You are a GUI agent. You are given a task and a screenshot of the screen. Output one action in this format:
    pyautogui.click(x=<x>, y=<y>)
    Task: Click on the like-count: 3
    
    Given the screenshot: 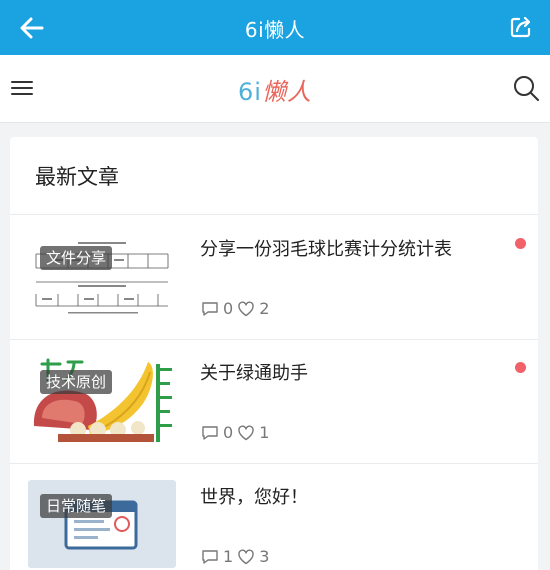 What is the action you would take?
    pyautogui.click(x=264, y=556)
    